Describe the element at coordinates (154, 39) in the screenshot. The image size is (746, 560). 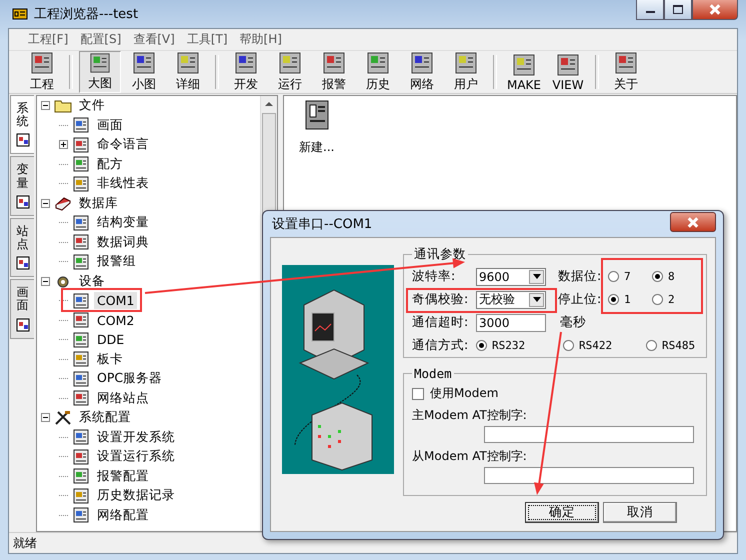
I see `menu-item: 查看[V]` at that location.